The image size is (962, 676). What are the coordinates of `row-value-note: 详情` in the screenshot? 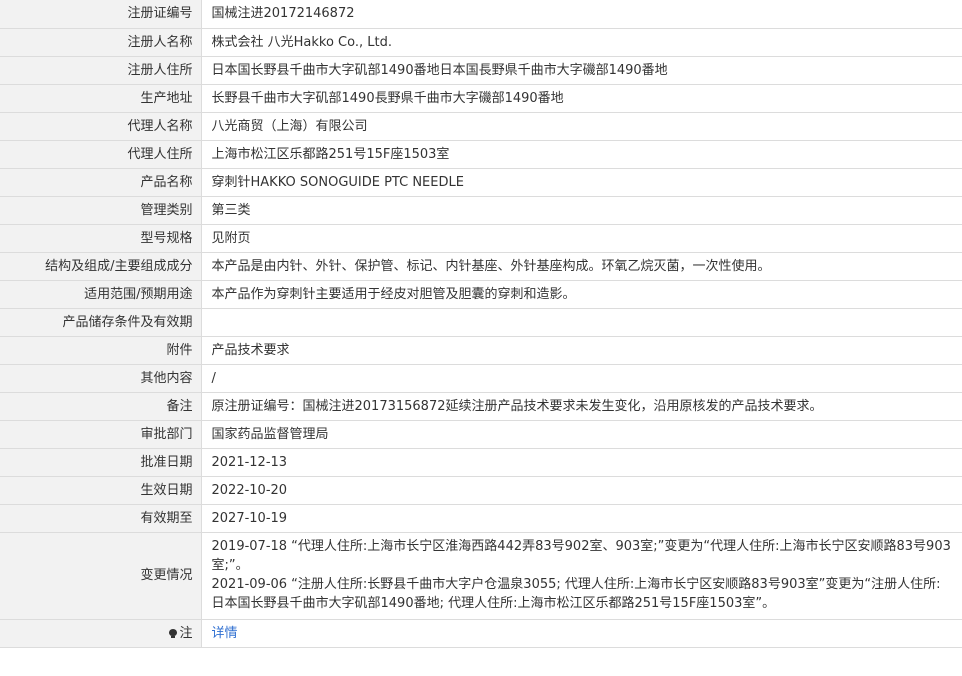 It's located at (581, 633).